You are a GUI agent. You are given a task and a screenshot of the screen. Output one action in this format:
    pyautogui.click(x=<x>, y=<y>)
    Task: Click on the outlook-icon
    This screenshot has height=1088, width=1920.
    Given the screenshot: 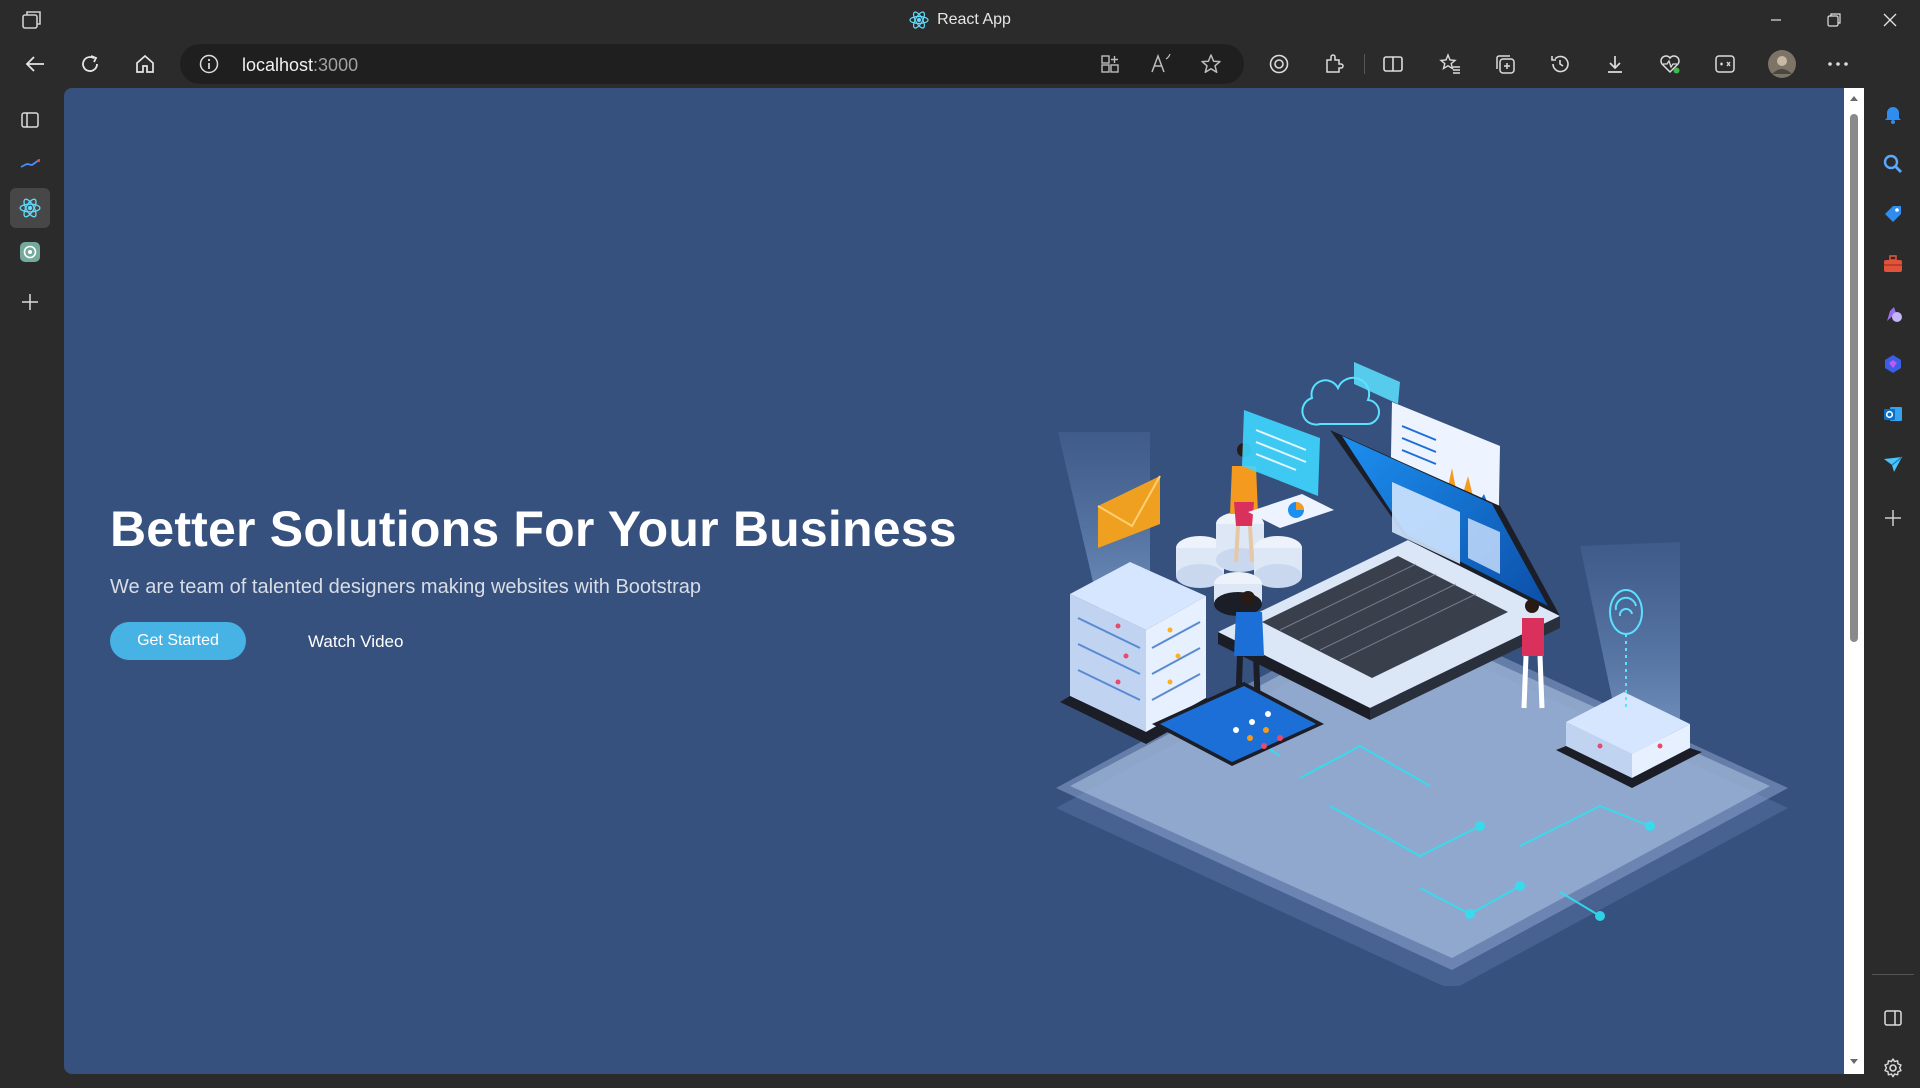 What is the action you would take?
    pyautogui.click(x=1893, y=414)
    